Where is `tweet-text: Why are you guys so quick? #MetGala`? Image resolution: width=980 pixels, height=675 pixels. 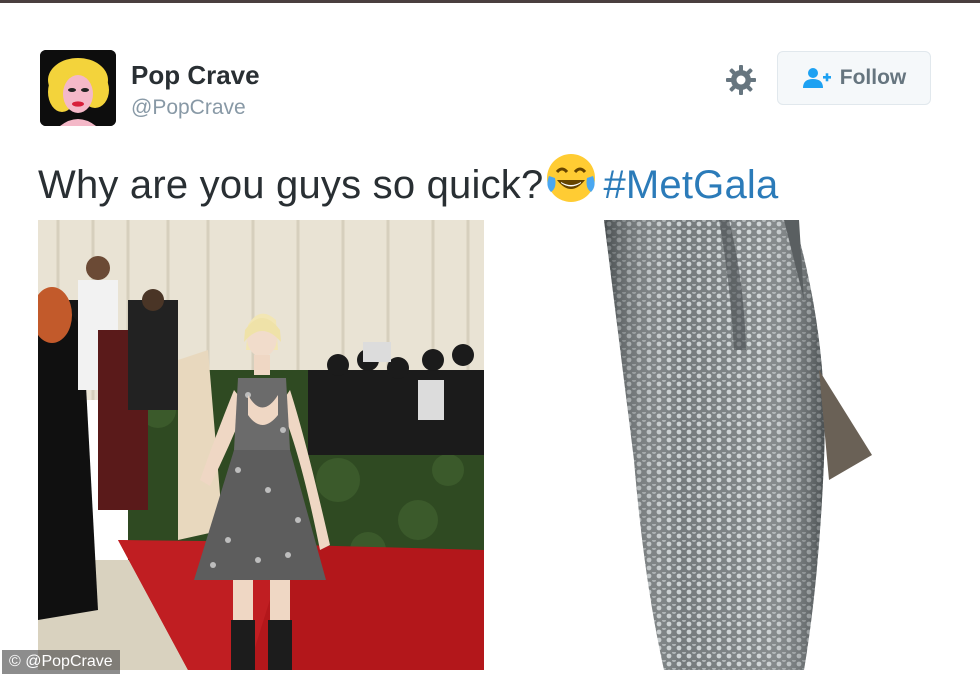
tweet-text: Why are you guys so quick? #MetGala is located at coordinates (408, 180).